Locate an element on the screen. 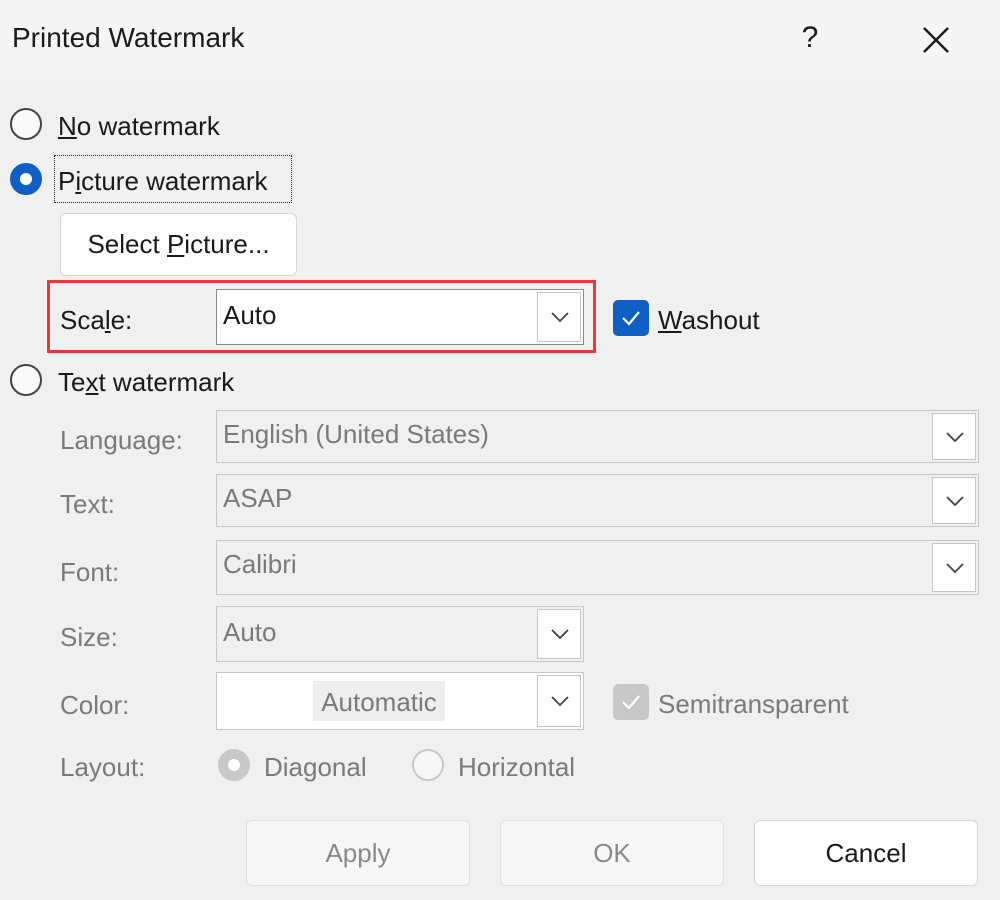 The height and width of the screenshot is (900, 1000). color-dropdown: Automatic is located at coordinates (400, 701).